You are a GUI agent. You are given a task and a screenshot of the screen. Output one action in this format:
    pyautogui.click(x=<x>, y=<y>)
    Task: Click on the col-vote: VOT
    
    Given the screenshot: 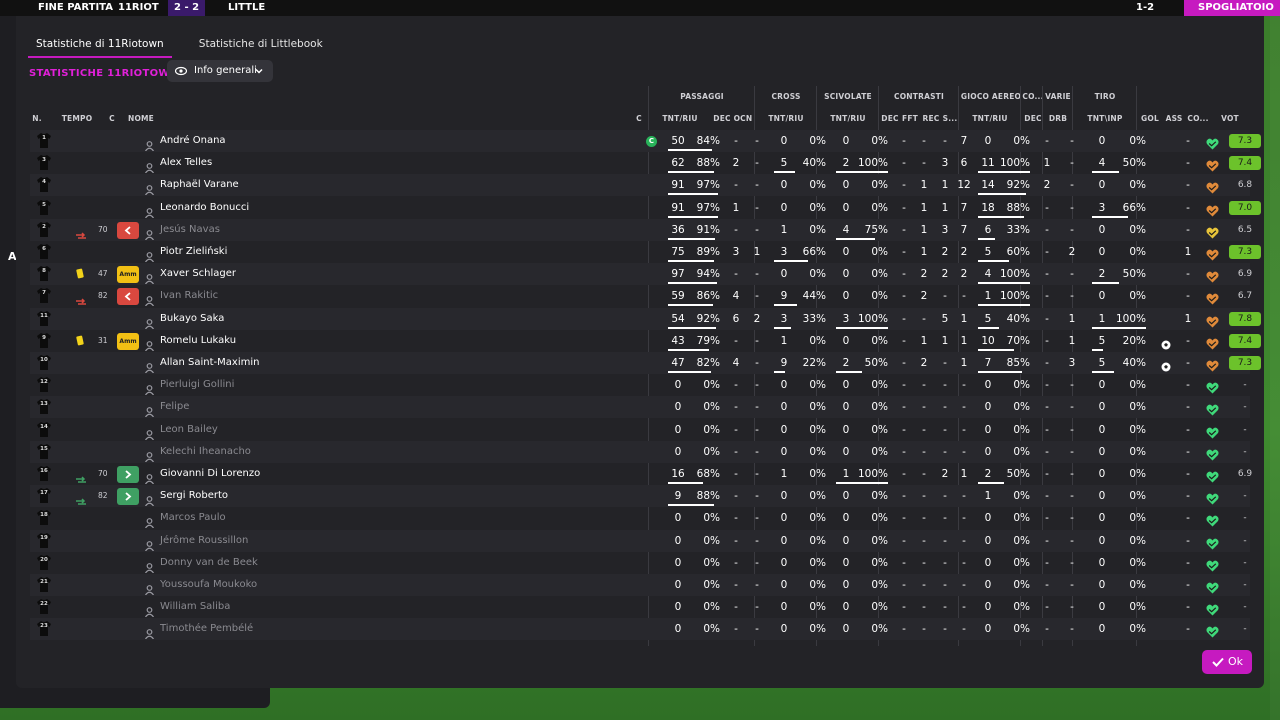 What is the action you would take?
    pyautogui.click(x=1230, y=118)
    